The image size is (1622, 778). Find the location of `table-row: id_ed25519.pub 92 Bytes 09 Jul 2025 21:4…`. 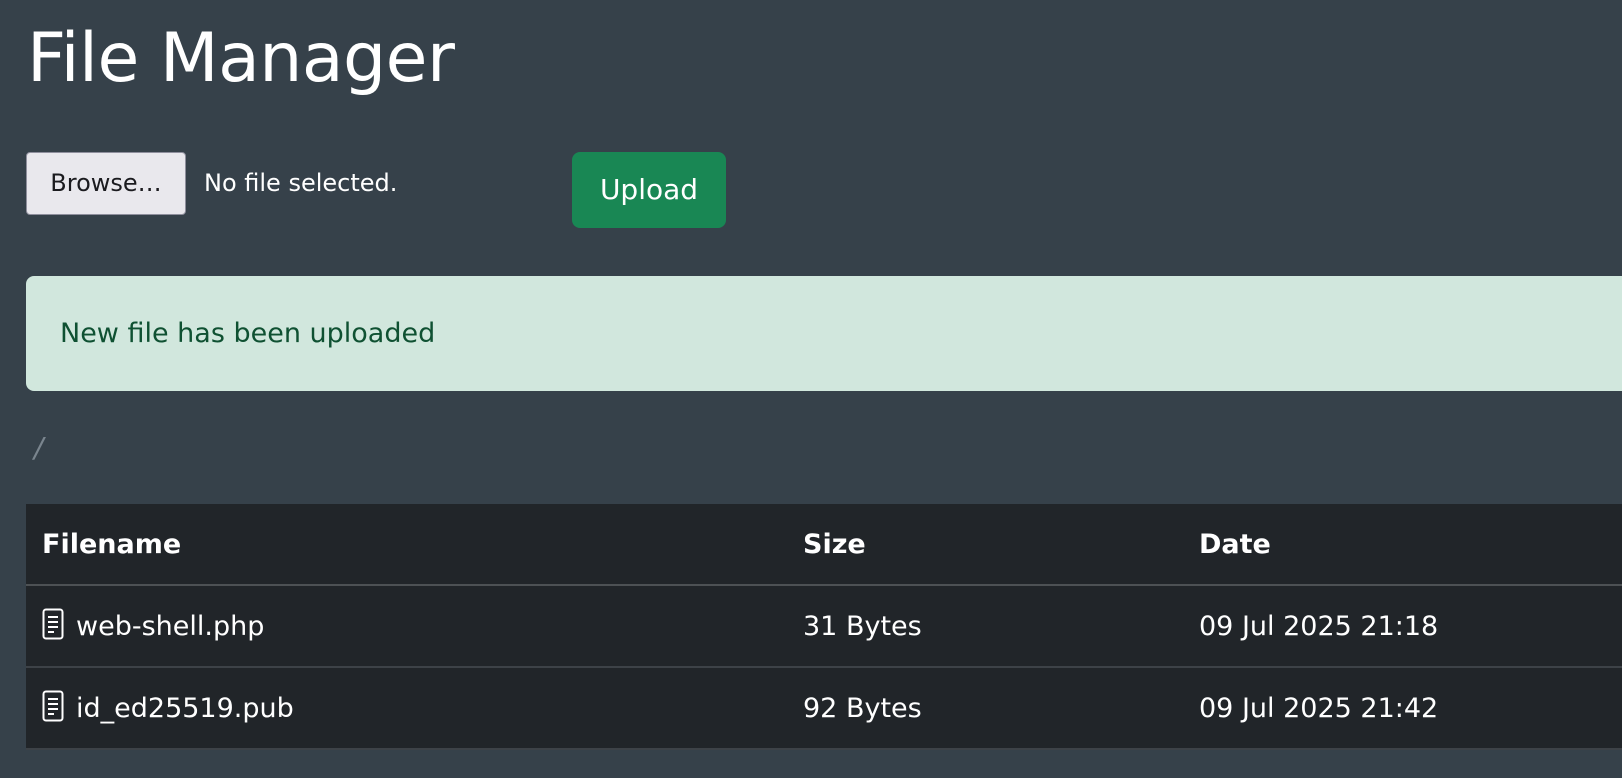

table-row: id_ed25519.pub 92 Bytes 09 Jul 2025 21:4… is located at coordinates (824, 708).